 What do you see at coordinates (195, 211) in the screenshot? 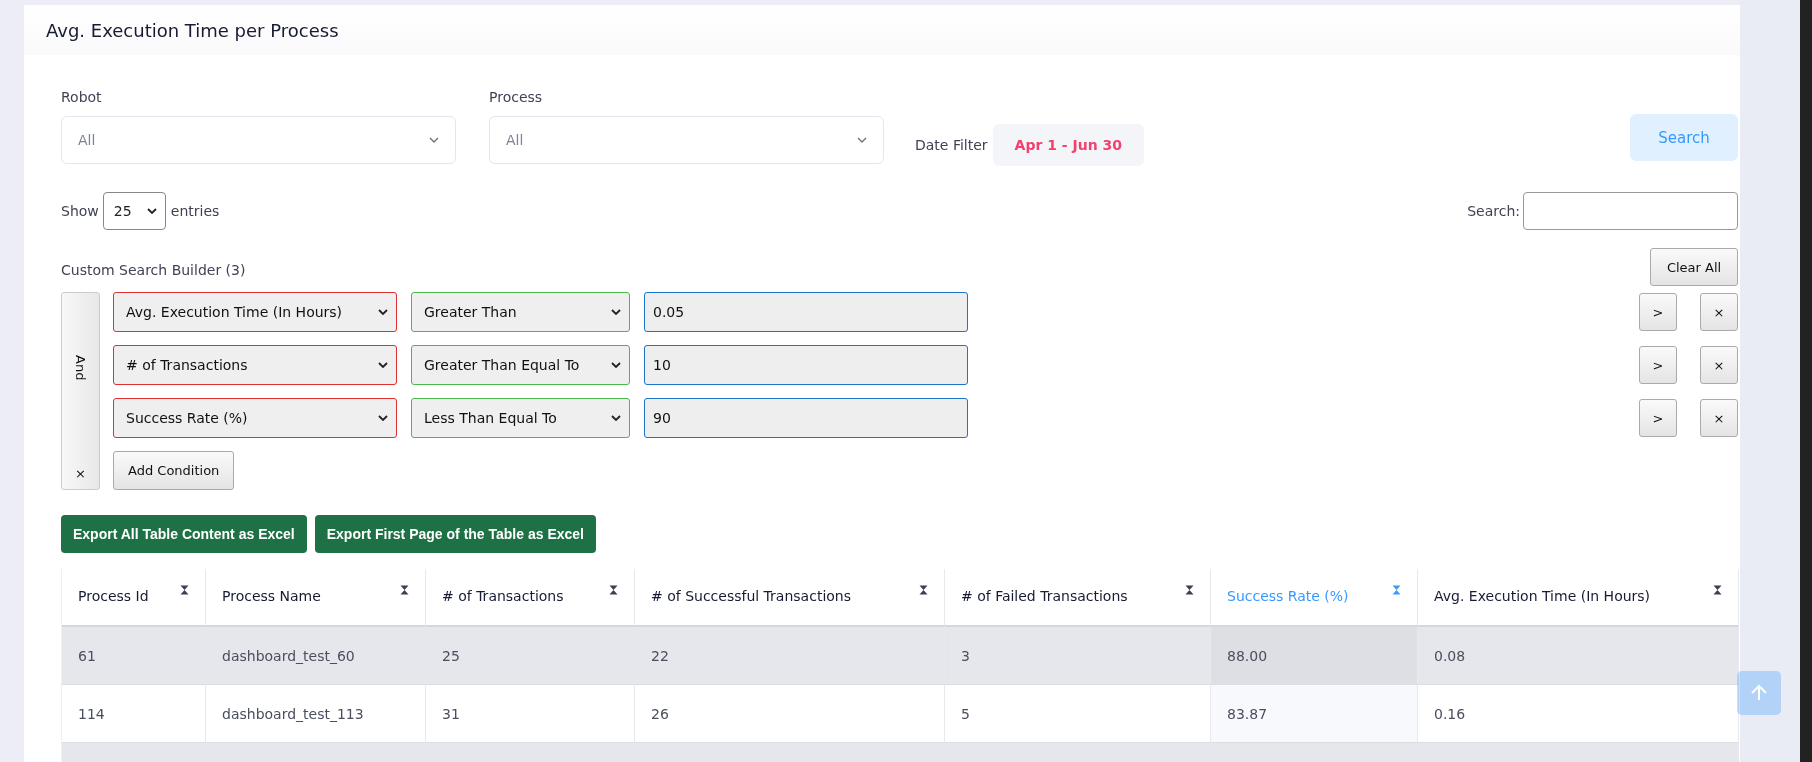
I see `entries-label: entries` at bounding box center [195, 211].